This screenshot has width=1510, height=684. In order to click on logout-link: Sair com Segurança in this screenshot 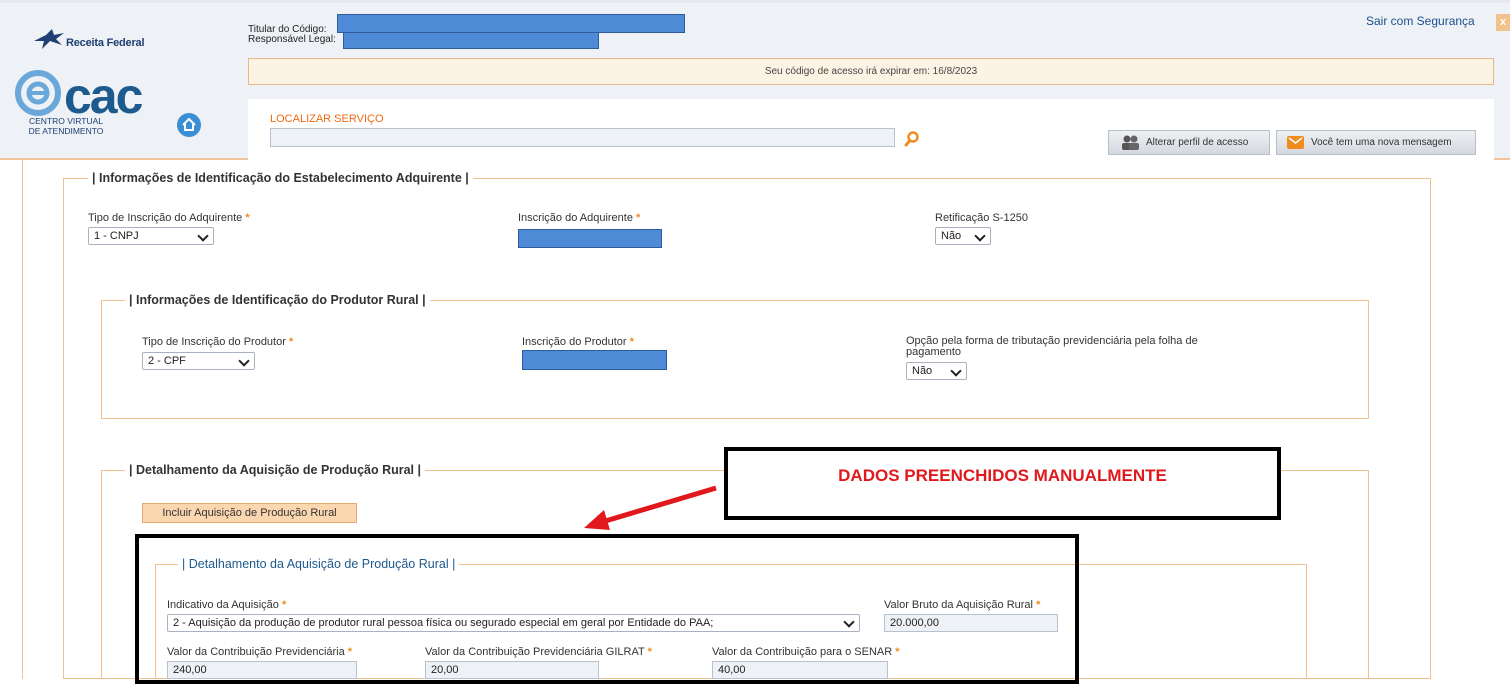, I will do `click(1420, 22)`.